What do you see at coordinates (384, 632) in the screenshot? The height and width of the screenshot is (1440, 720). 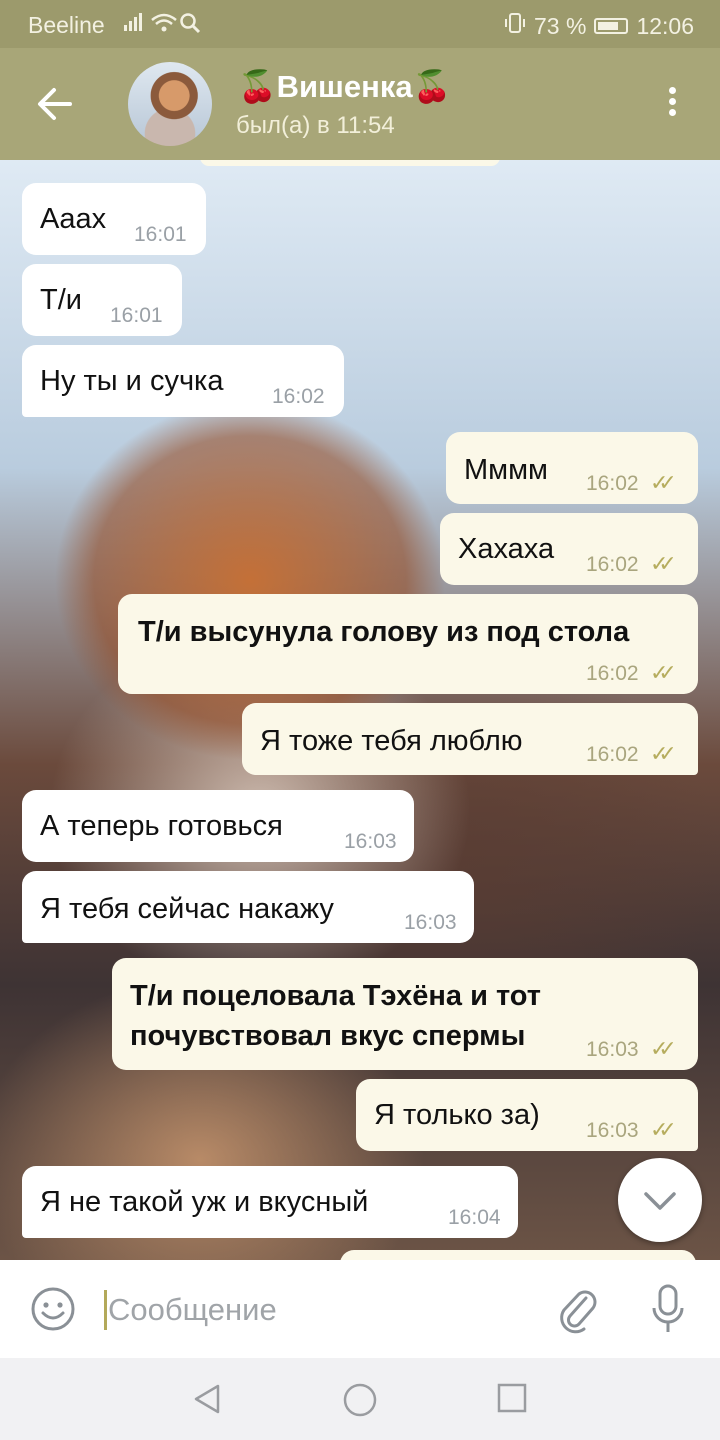 I see `message-text: Т/и высунула голову из под стола` at bounding box center [384, 632].